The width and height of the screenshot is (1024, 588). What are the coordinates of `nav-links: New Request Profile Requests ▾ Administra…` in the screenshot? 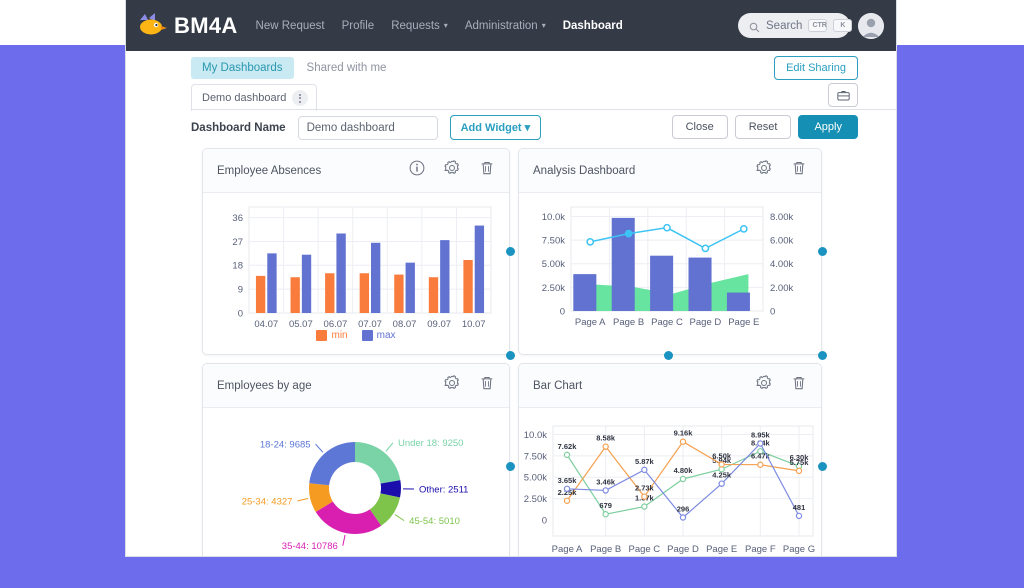 It's located at (439, 26).